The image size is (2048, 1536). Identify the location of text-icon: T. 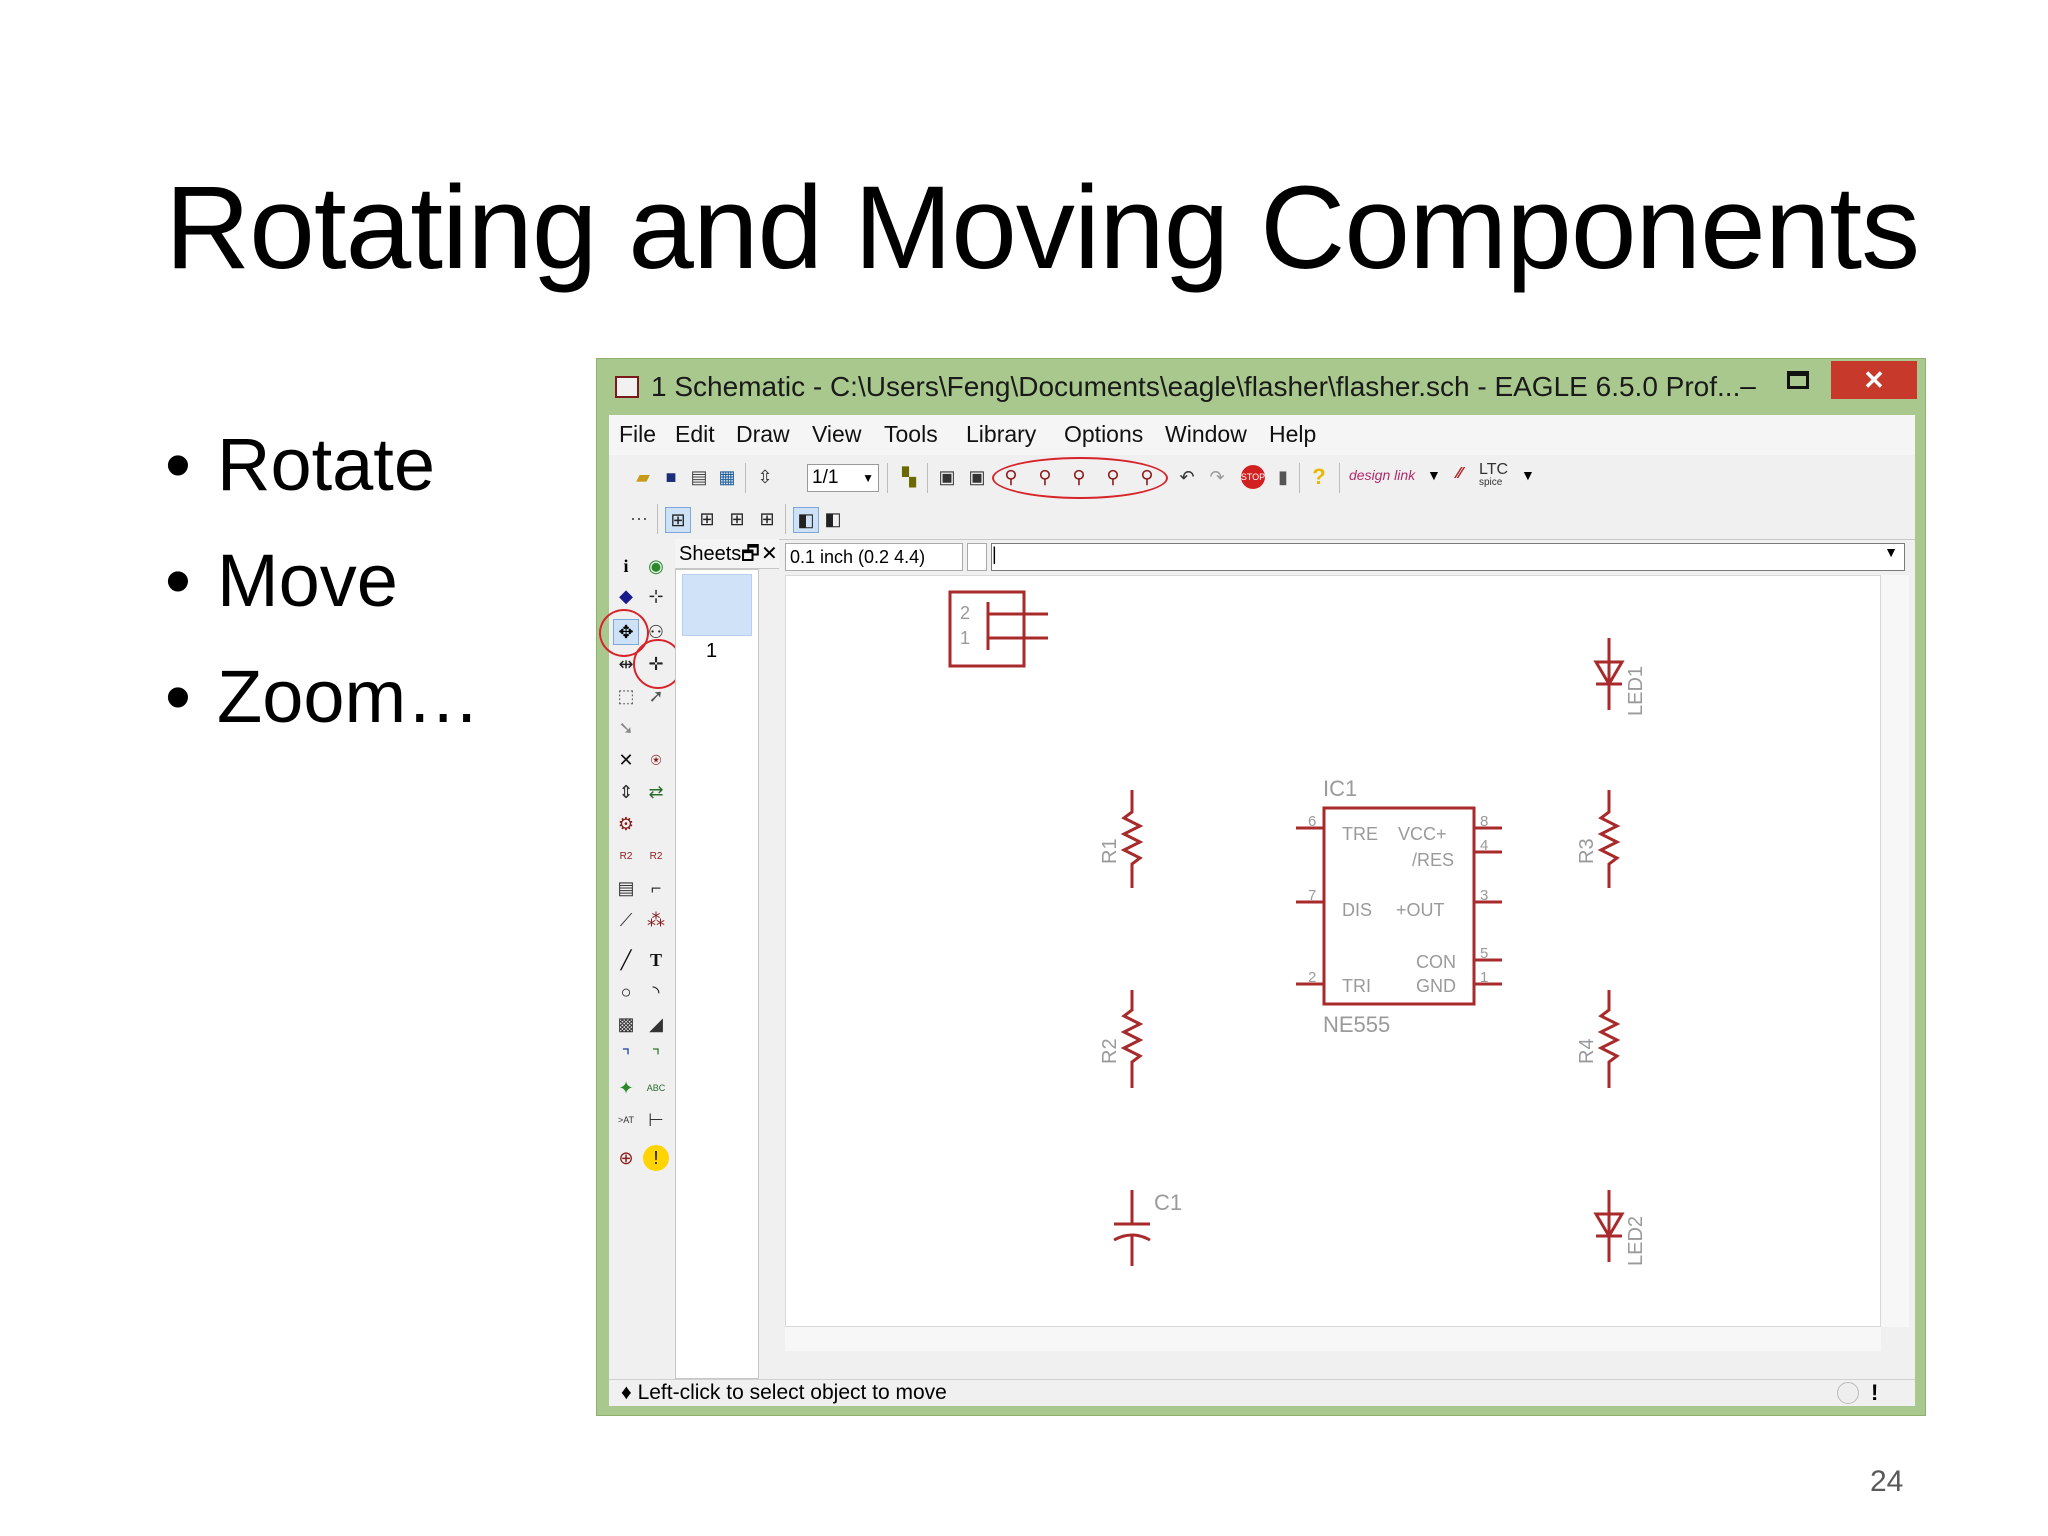
(656, 960).